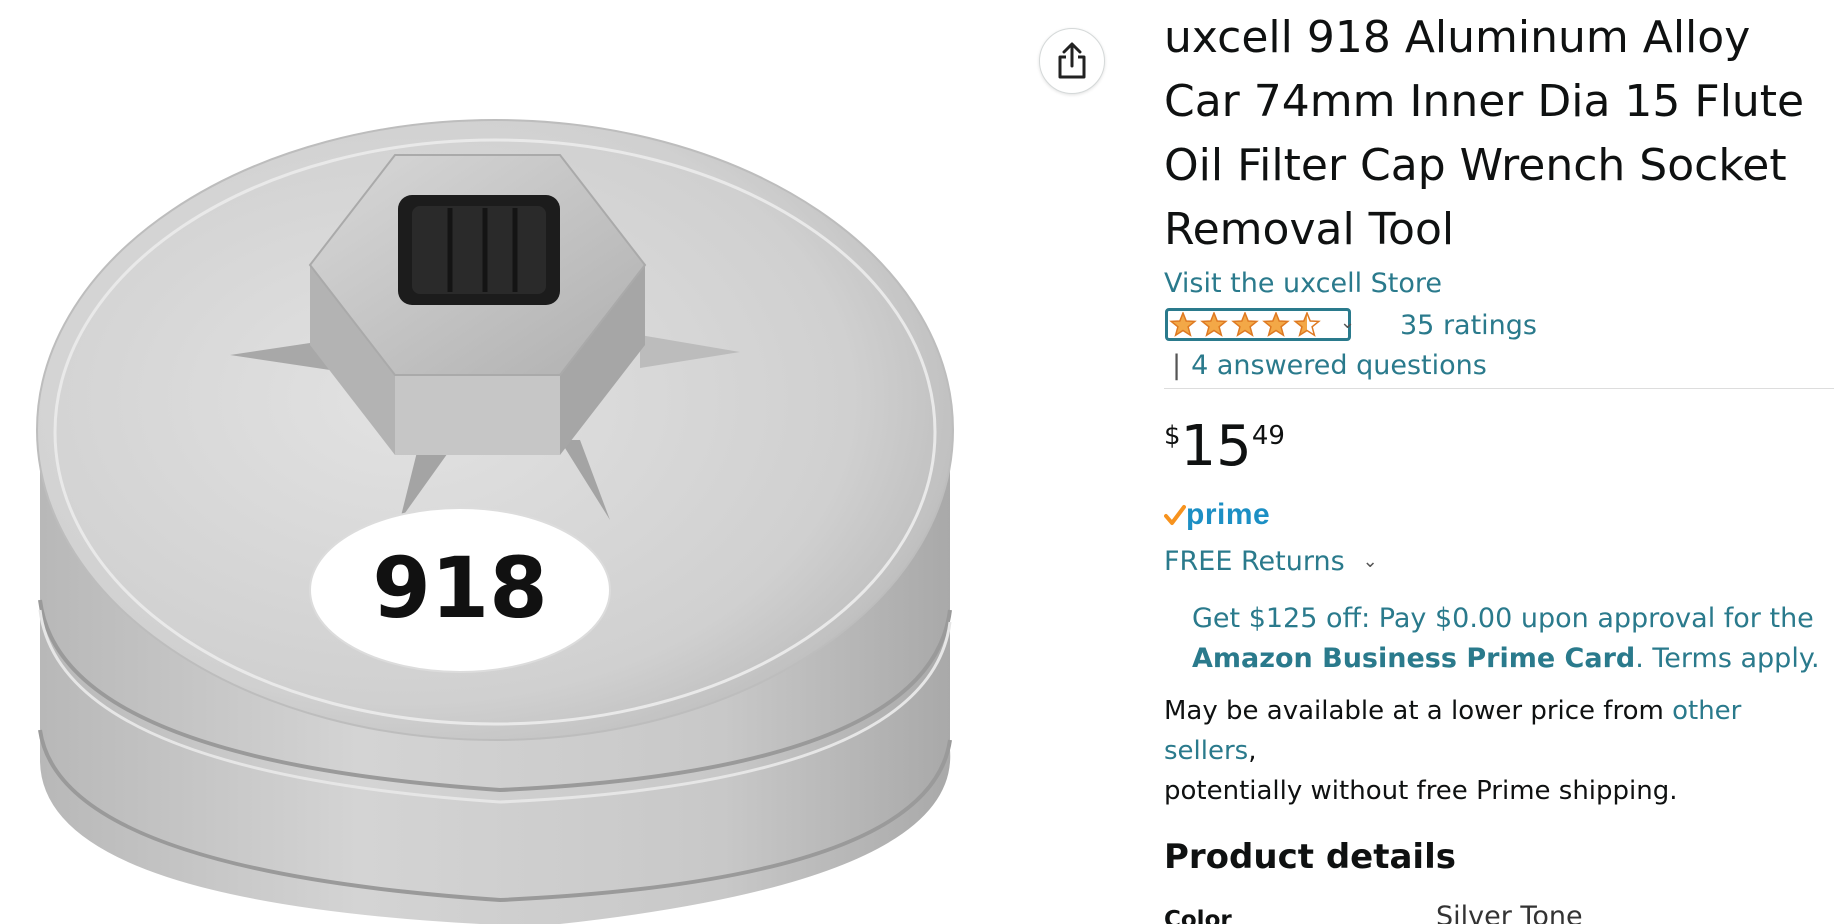  What do you see at coordinates (1252, 751) in the screenshot?
I see `availability-comma: ,` at bounding box center [1252, 751].